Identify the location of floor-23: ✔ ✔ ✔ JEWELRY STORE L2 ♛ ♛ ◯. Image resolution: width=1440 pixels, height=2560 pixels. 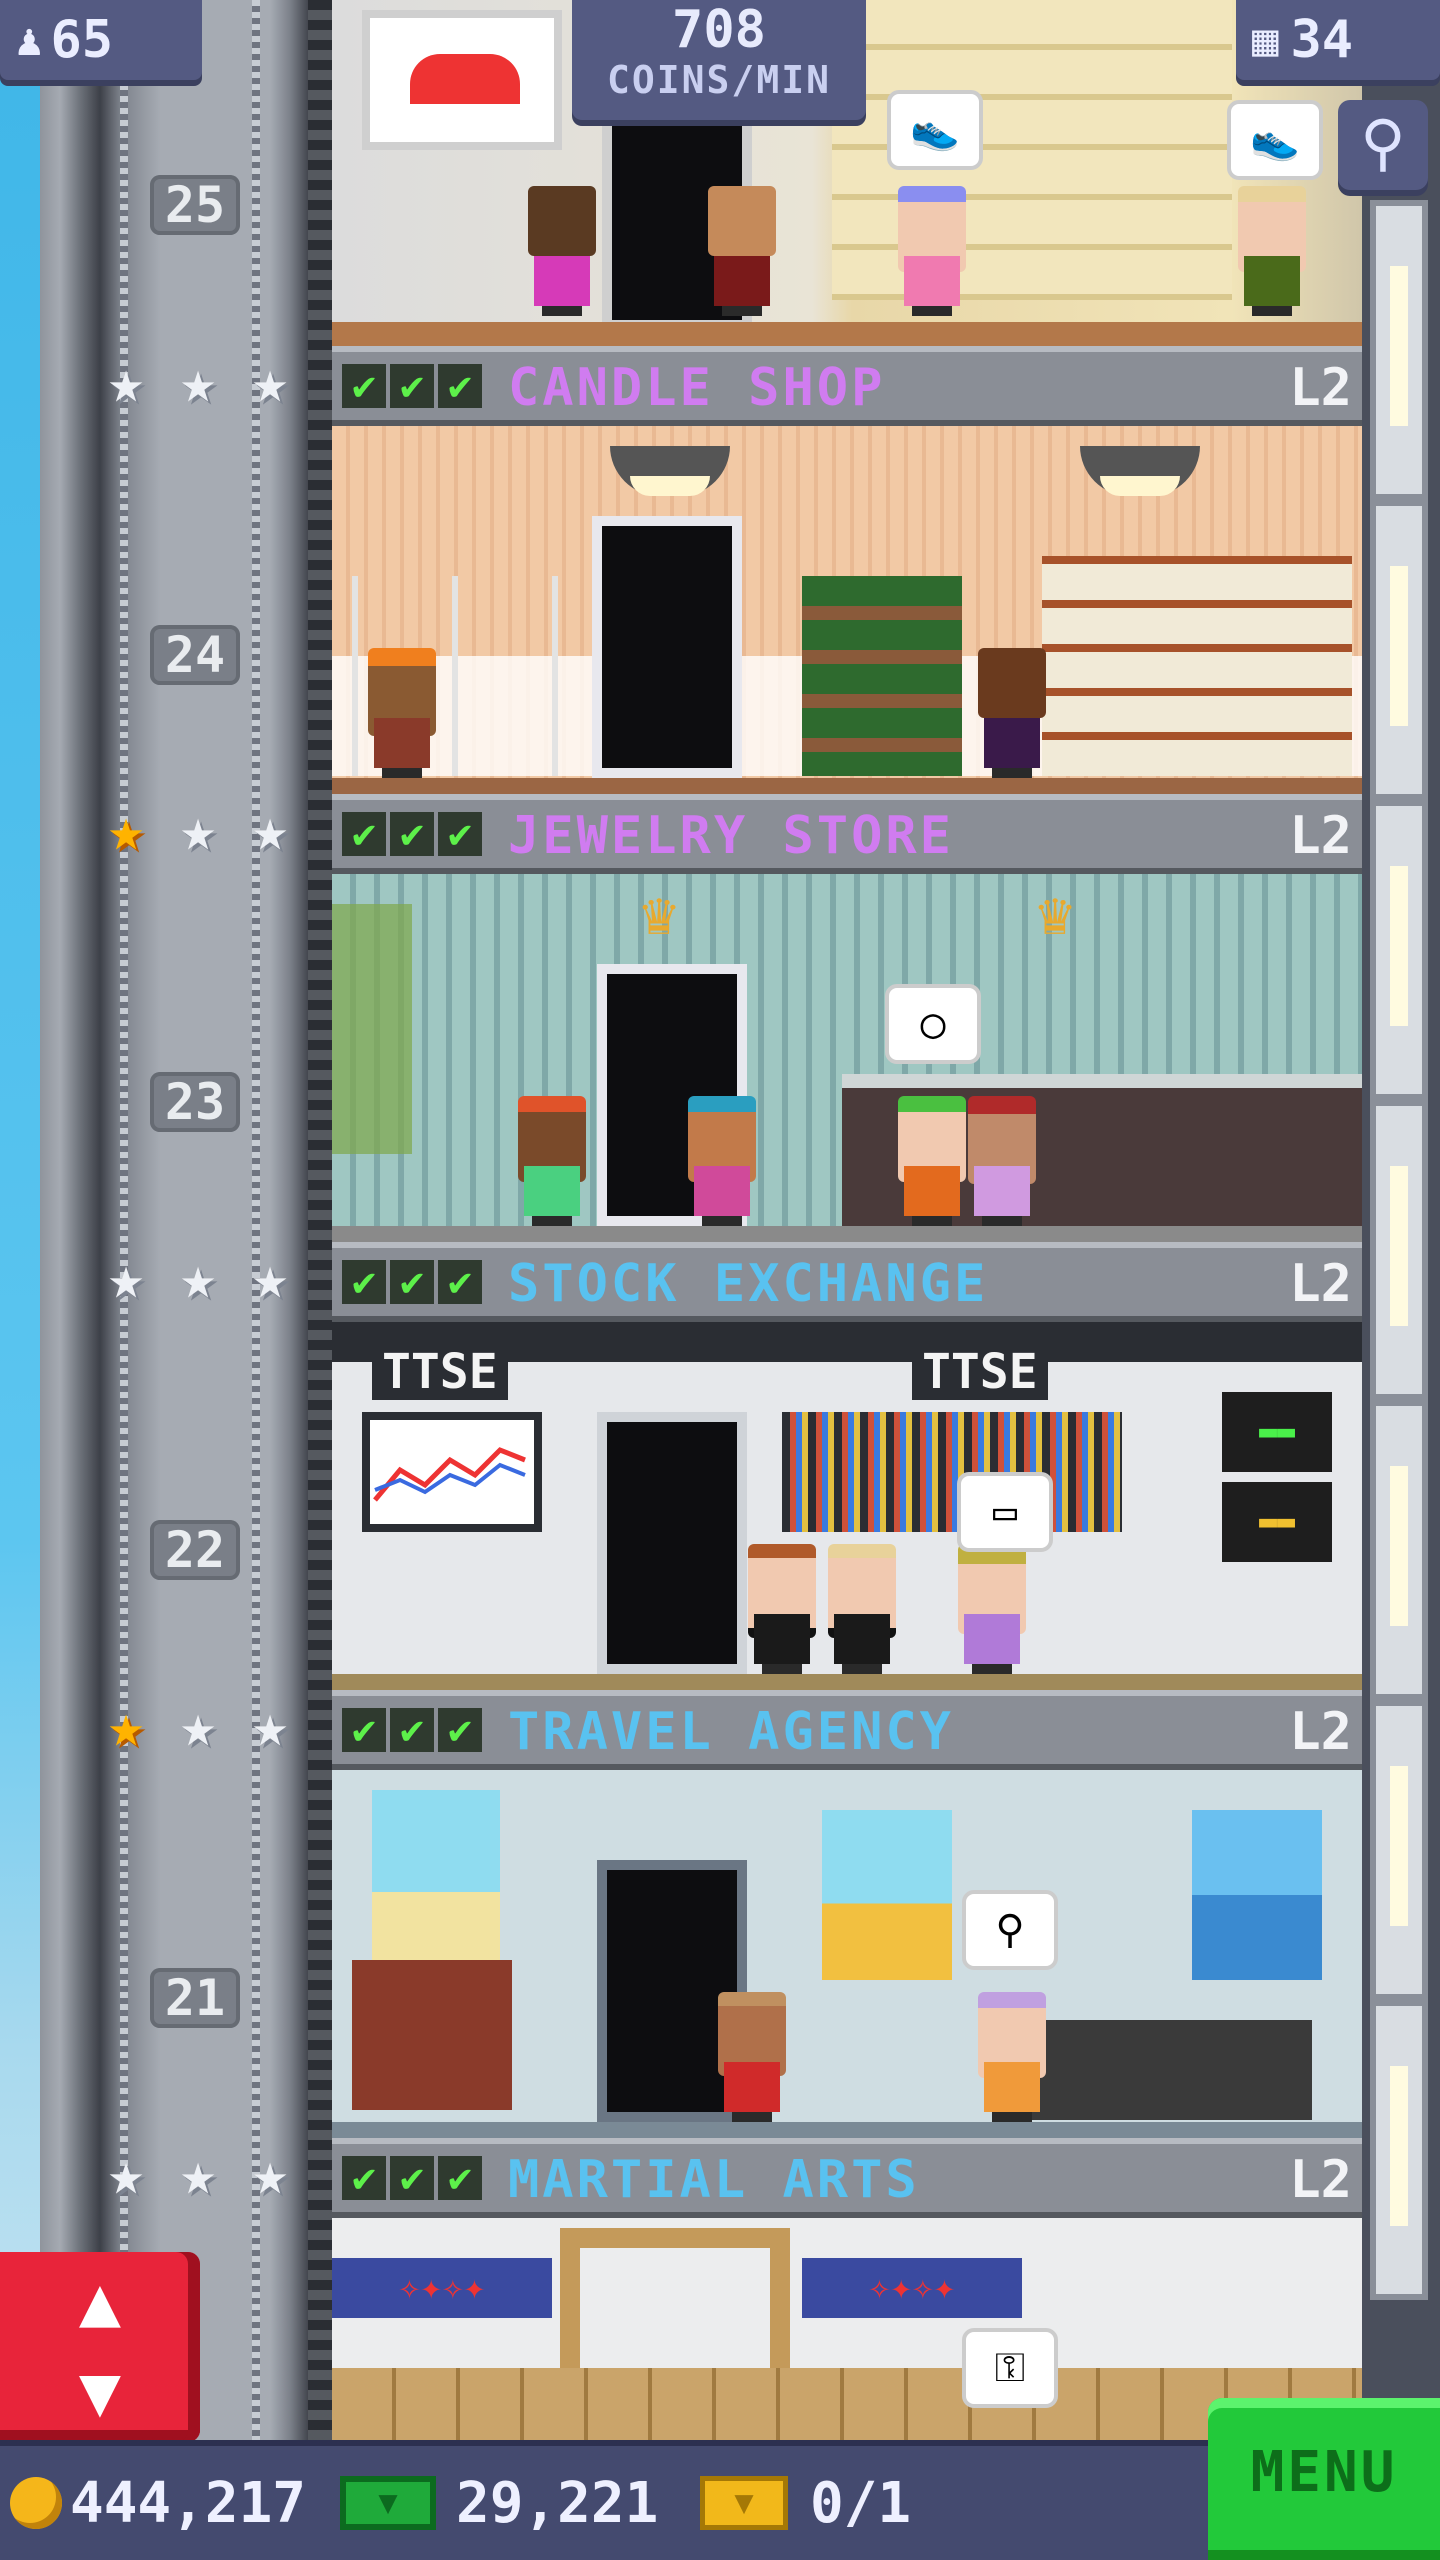
(847, 1018).